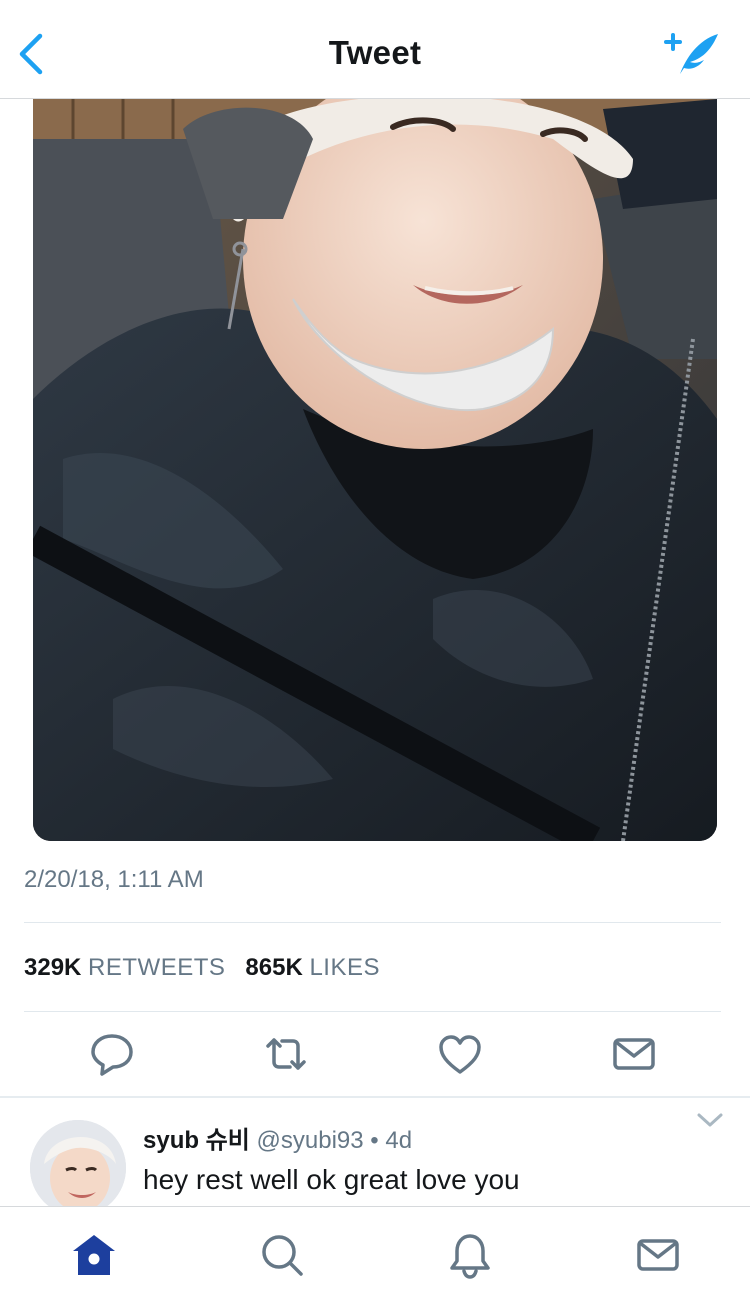 The image size is (750, 1305). Describe the element at coordinates (196, 1140) in the screenshot. I see `reply-author-name: syub 슈비` at that location.